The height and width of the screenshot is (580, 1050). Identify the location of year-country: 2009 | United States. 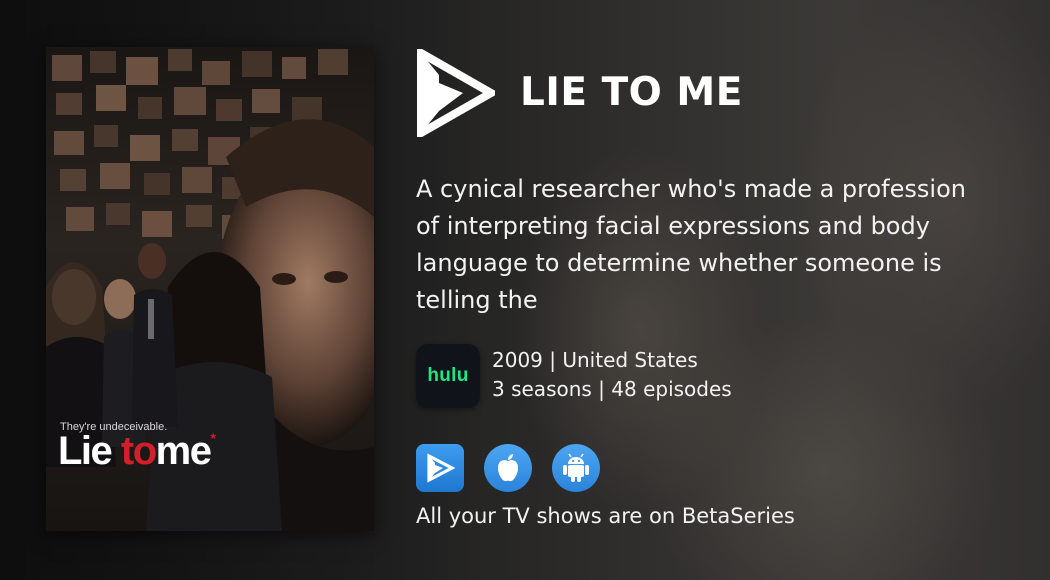
(595, 360).